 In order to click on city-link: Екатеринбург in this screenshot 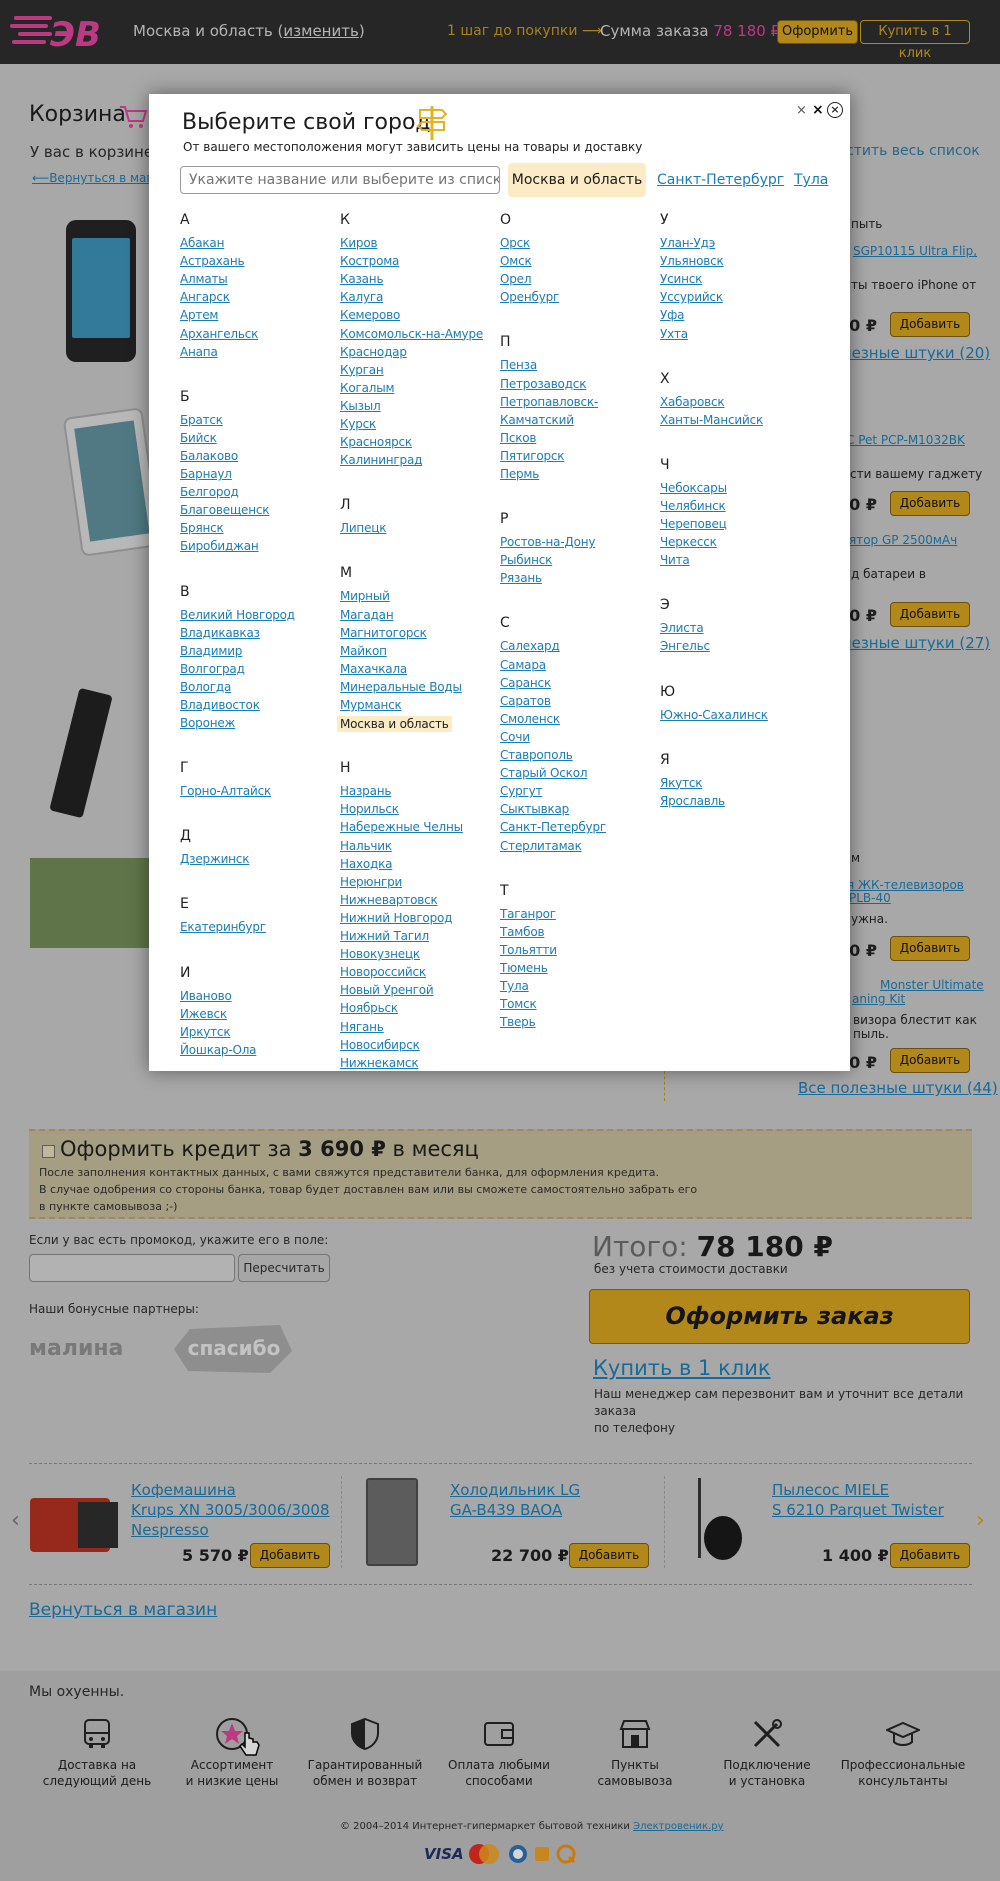, I will do `click(223, 927)`.